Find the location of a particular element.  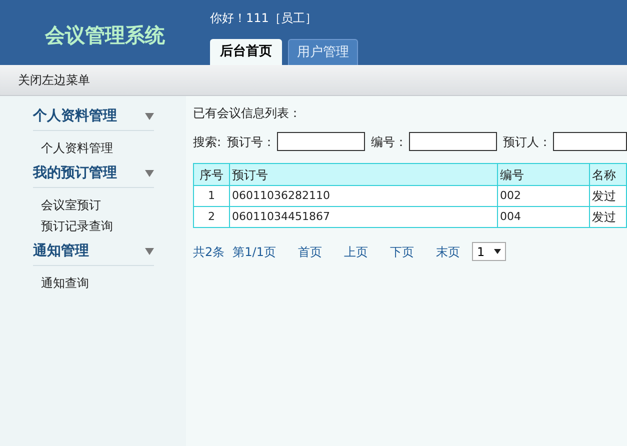

field-label: 编号： is located at coordinates (389, 142).